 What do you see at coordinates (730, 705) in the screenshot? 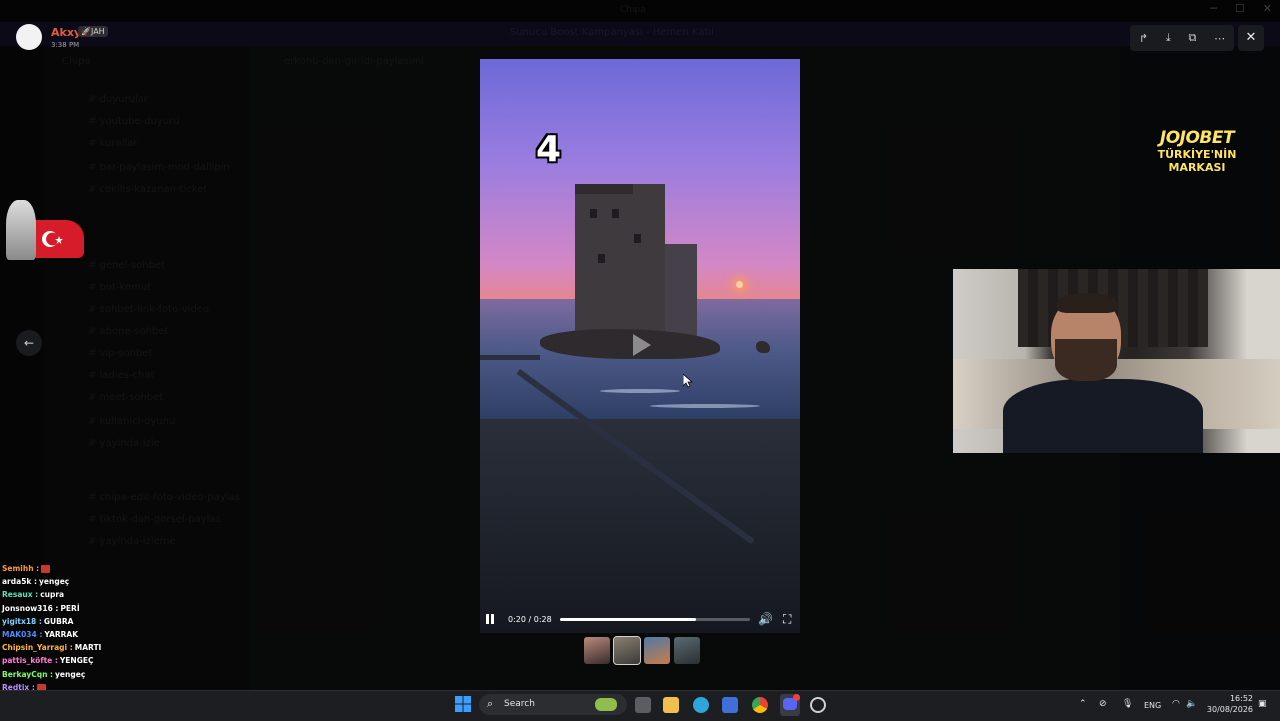
I see `store-icon` at bounding box center [730, 705].